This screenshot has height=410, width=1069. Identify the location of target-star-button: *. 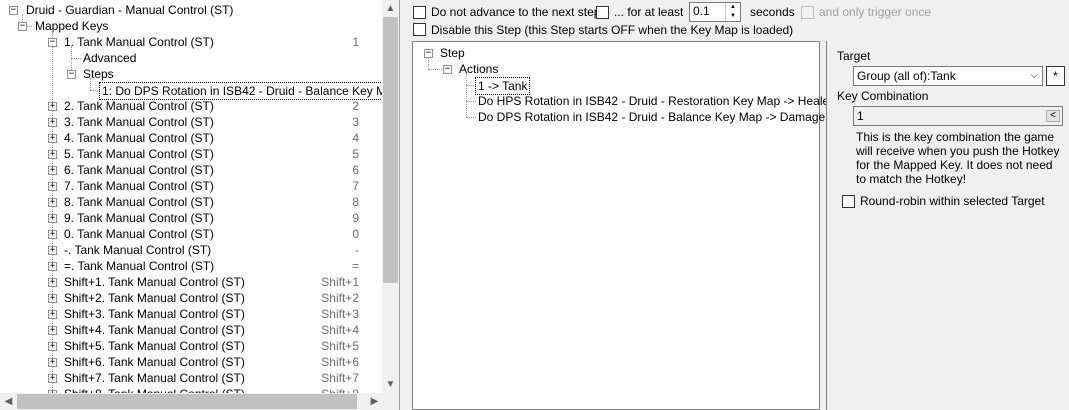
(1055, 76).